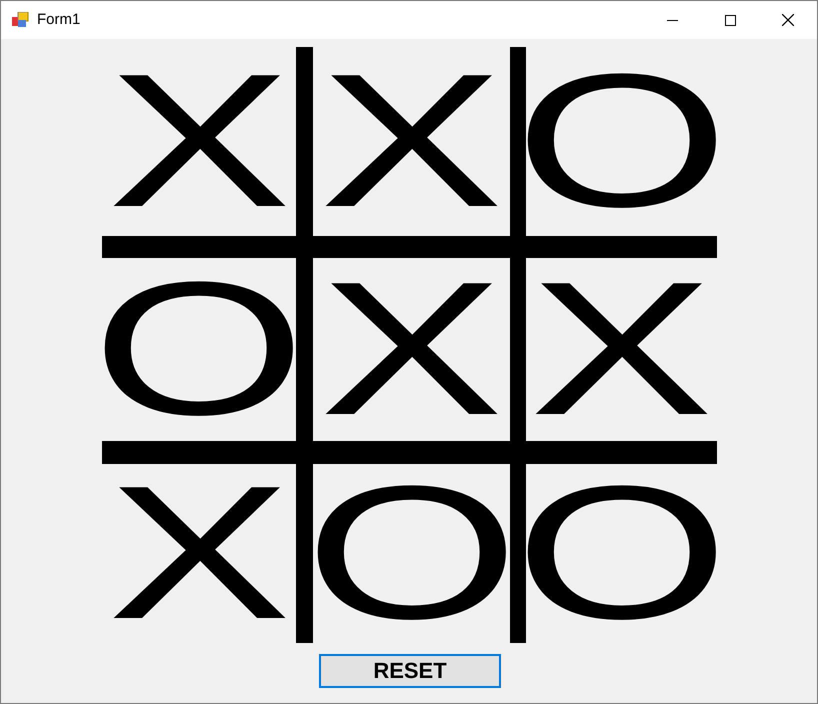 The height and width of the screenshot is (704, 818). Describe the element at coordinates (730, 20) in the screenshot. I see `maximize-icon` at that location.